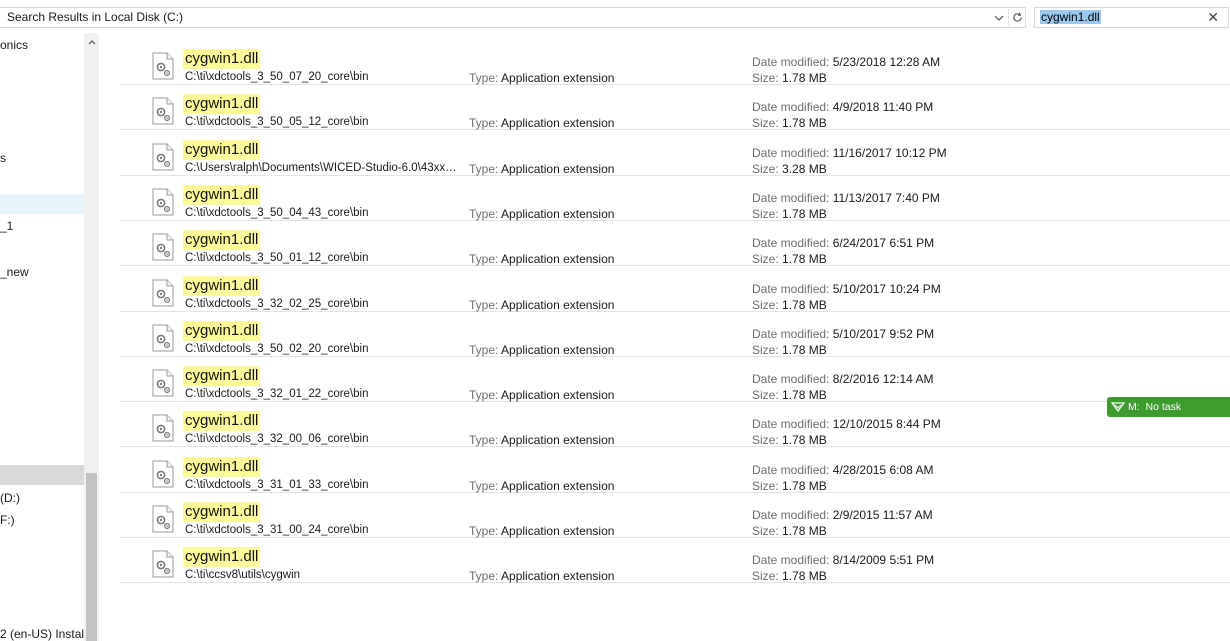 The height and width of the screenshot is (641, 1230). I want to click on date-modified: Date modified: 2/9/2015 11:57 AM, so click(842, 515).